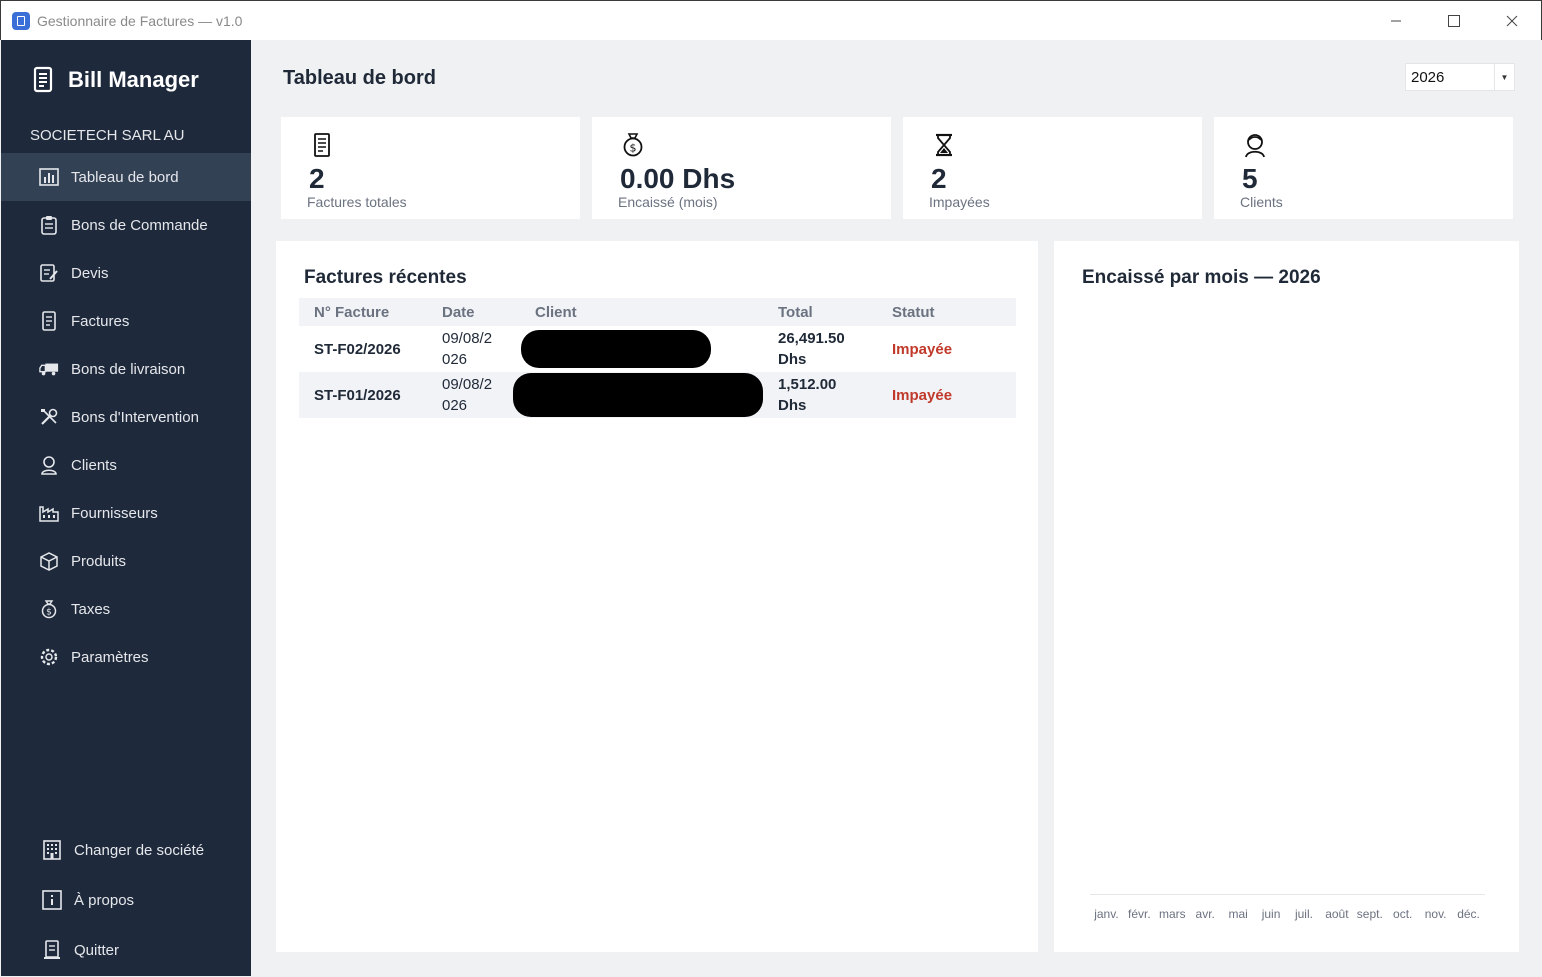 The image size is (1542, 977). What do you see at coordinates (110, 657) in the screenshot?
I see `sidebar-item-label: Paramètres` at bounding box center [110, 657].